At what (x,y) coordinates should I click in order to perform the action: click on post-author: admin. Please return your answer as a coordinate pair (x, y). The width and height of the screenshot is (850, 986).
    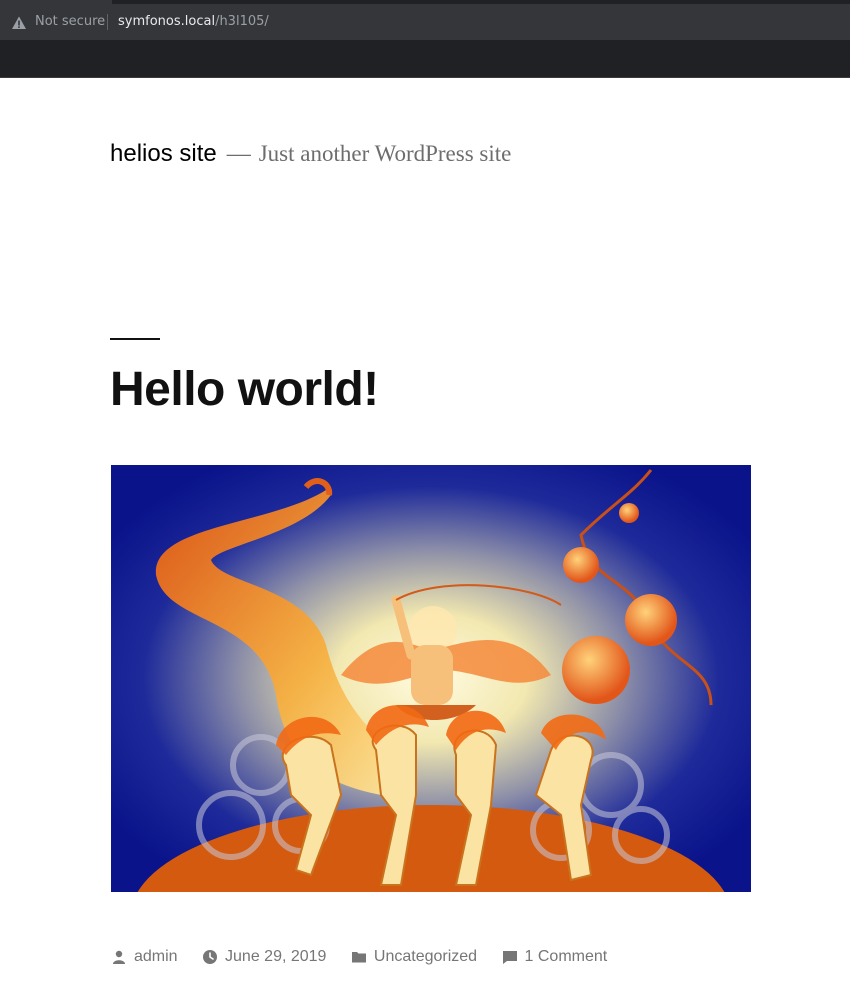
    Looking at the image, I should click on (144, 957).